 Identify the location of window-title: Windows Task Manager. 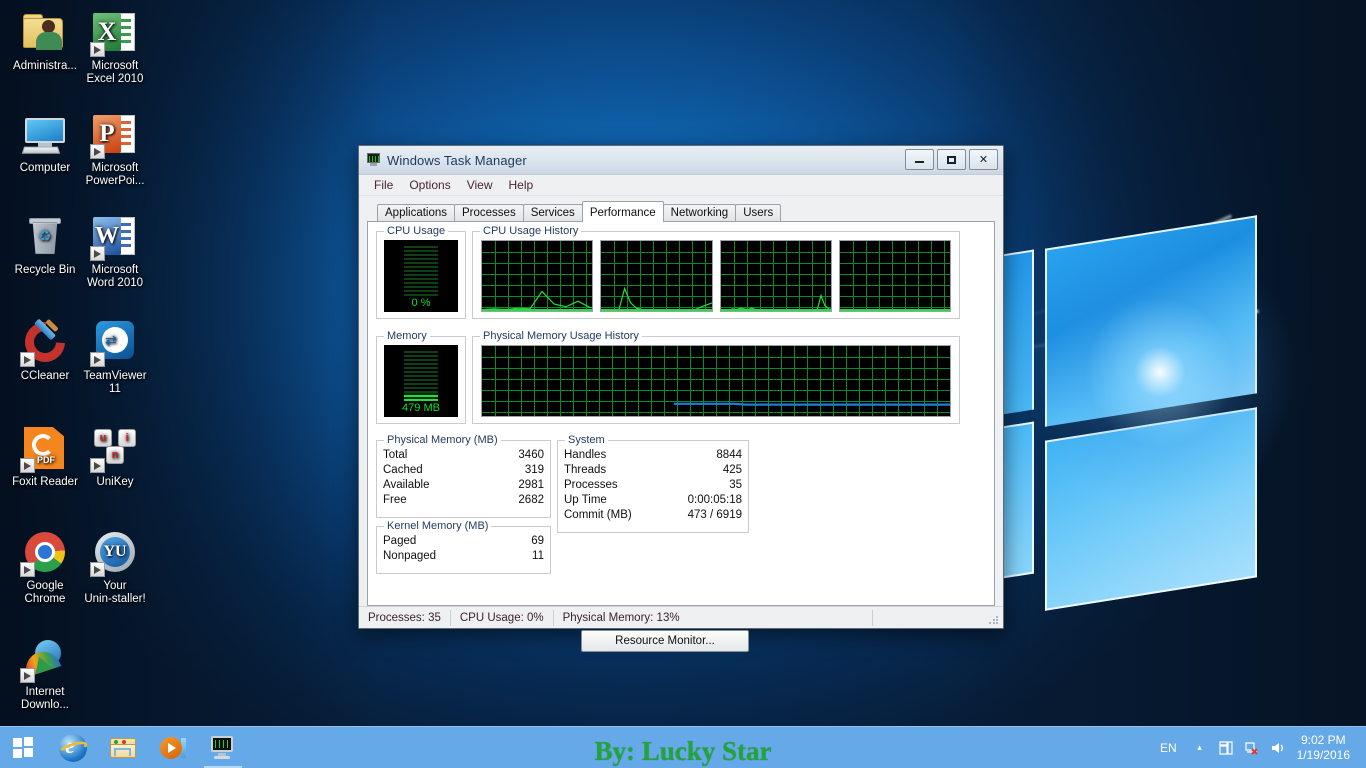
(457, 160).